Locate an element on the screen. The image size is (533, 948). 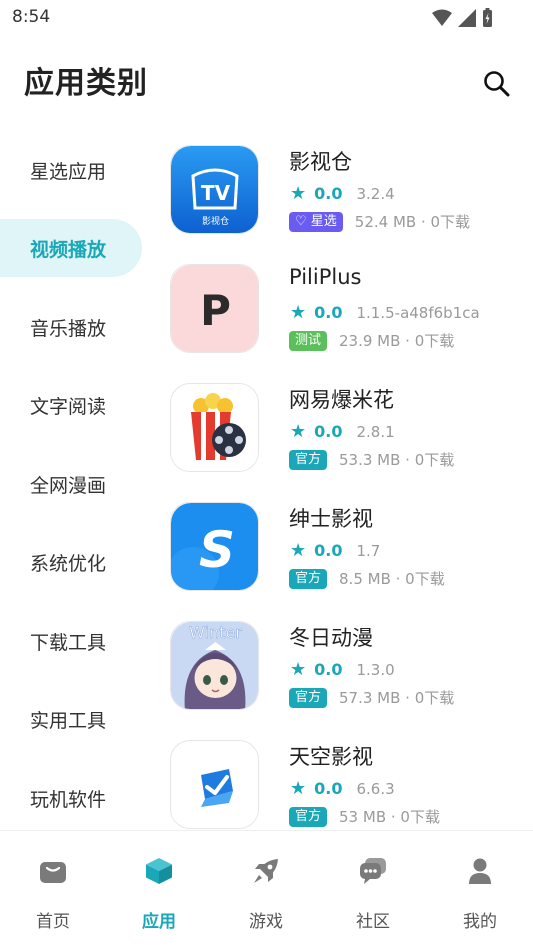
app-version: 6.6.3 is located at coordinates (375, 788).